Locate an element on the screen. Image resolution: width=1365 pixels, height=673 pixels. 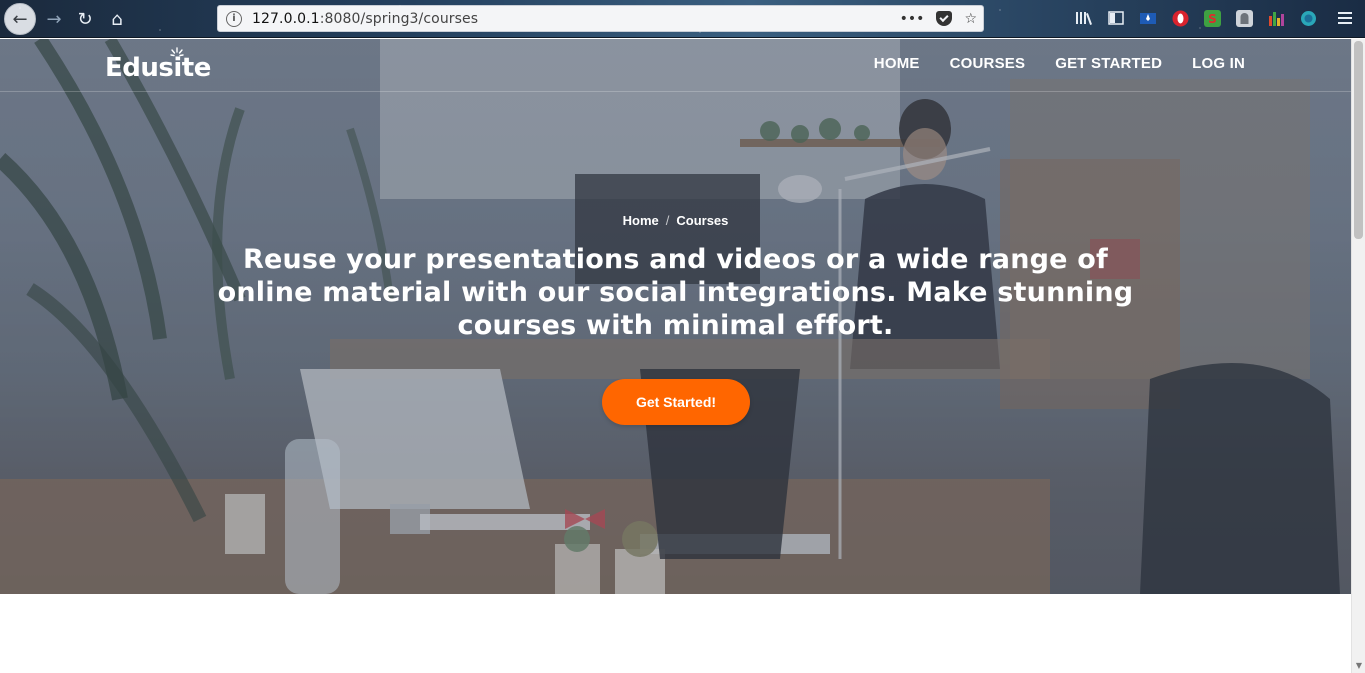
extension-chart-icon is located at coordinates (1276, 18).